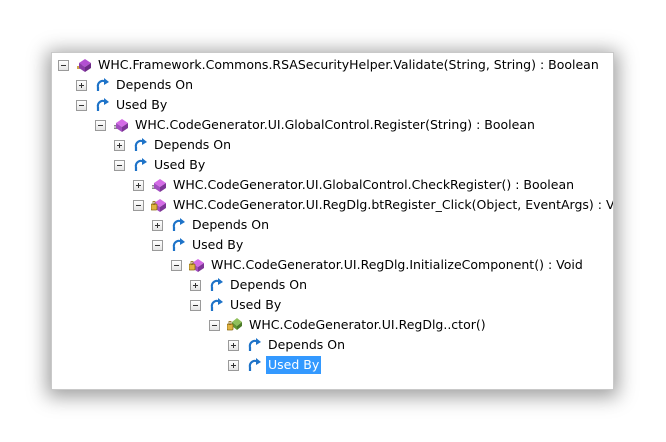 The width and height of the screenshot is (666, 442). I want to click on tree-node-ctor: WHC.CodeGenerator.UI.RegDlg..ctor(), so click(348, 325).